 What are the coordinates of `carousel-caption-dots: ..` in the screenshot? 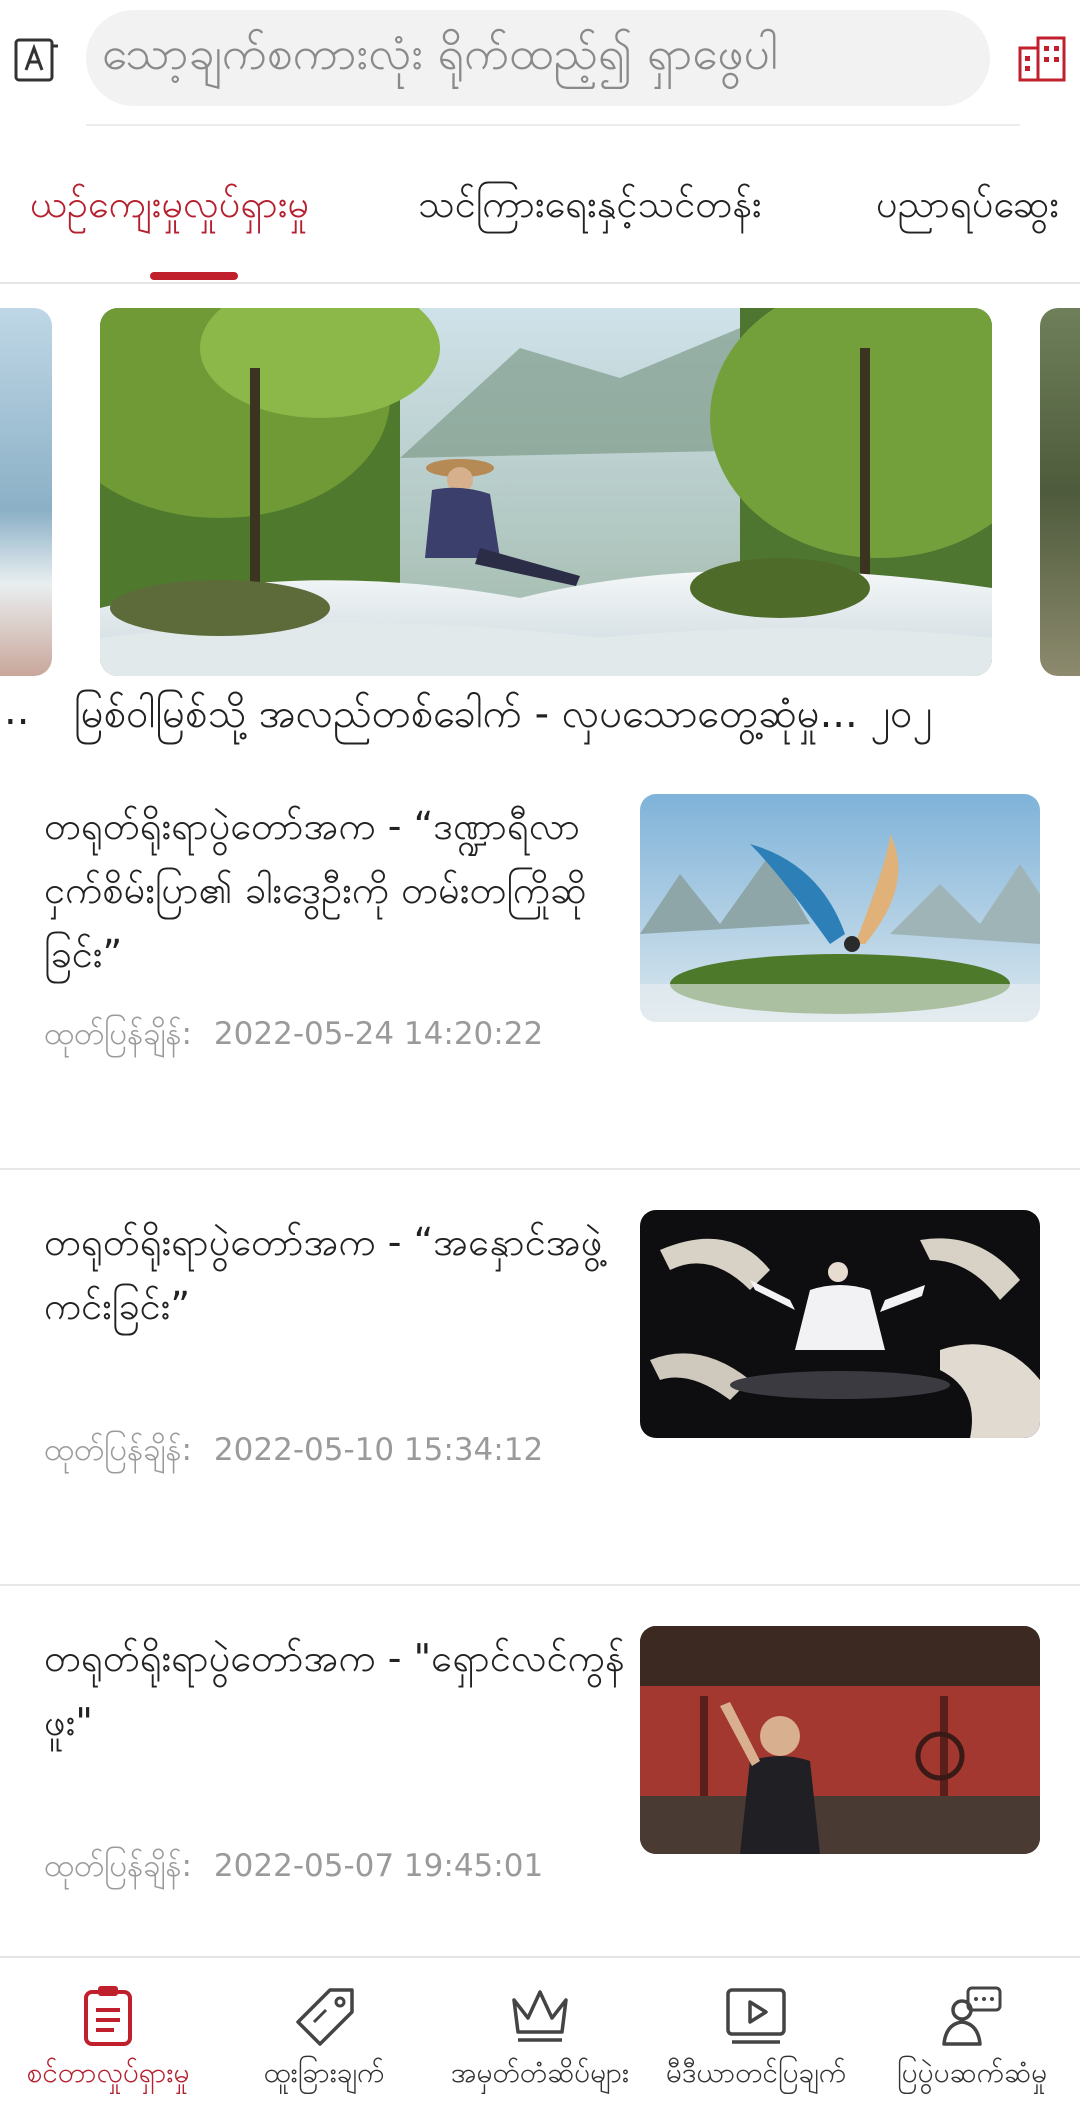 It's located at (17, 711).